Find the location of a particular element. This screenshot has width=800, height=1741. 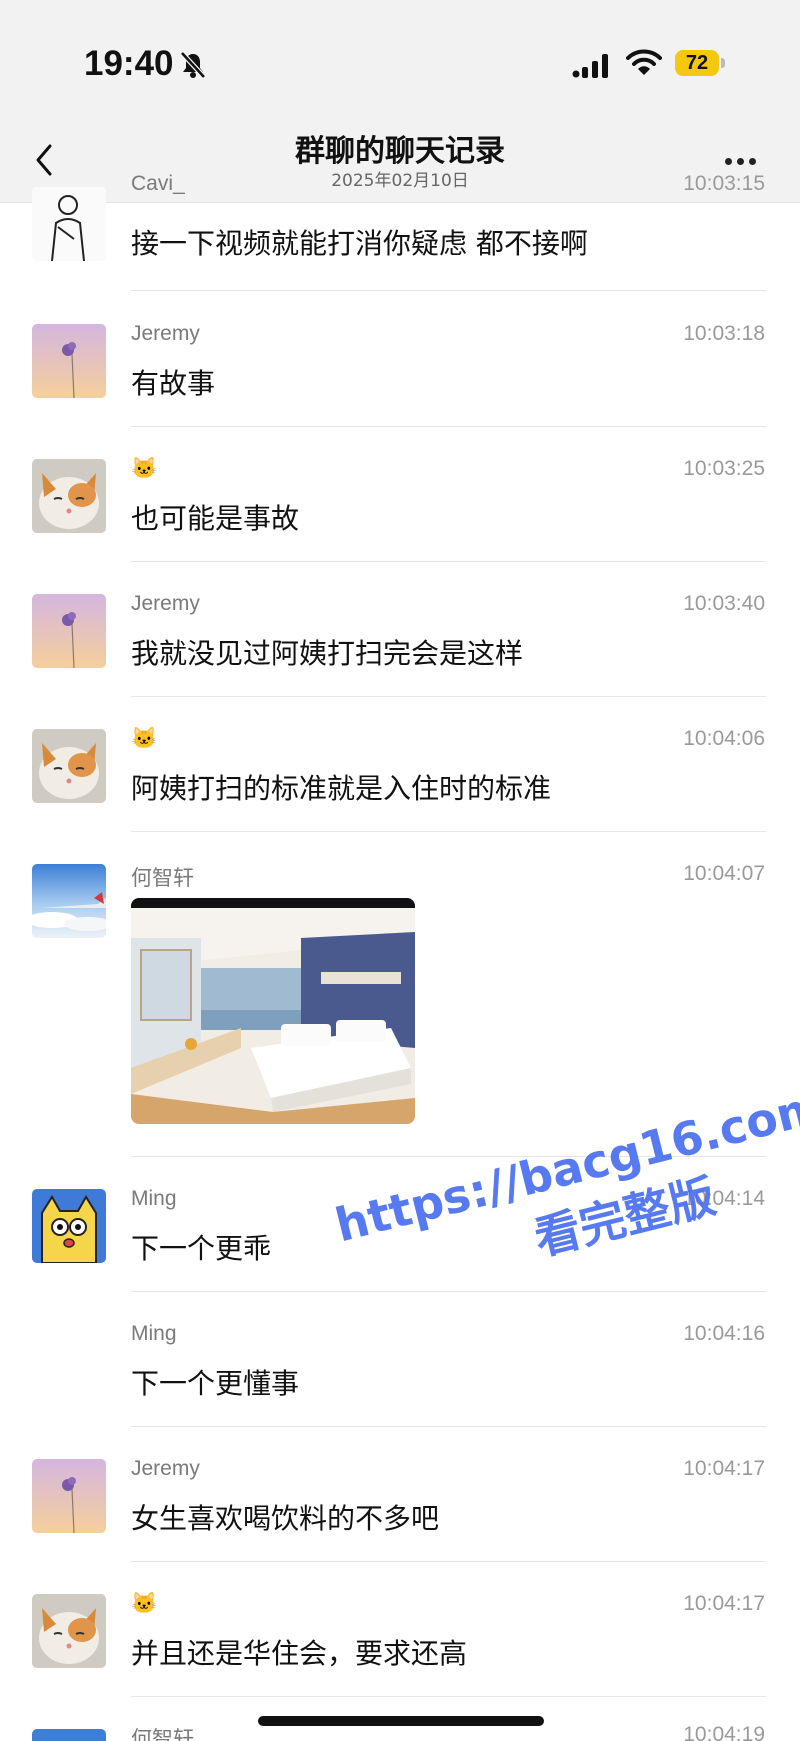

chat-message: Jeremy 10:04:17 女生喜欢喝饮料的不多吧 is located at coordinates (400, 1505).